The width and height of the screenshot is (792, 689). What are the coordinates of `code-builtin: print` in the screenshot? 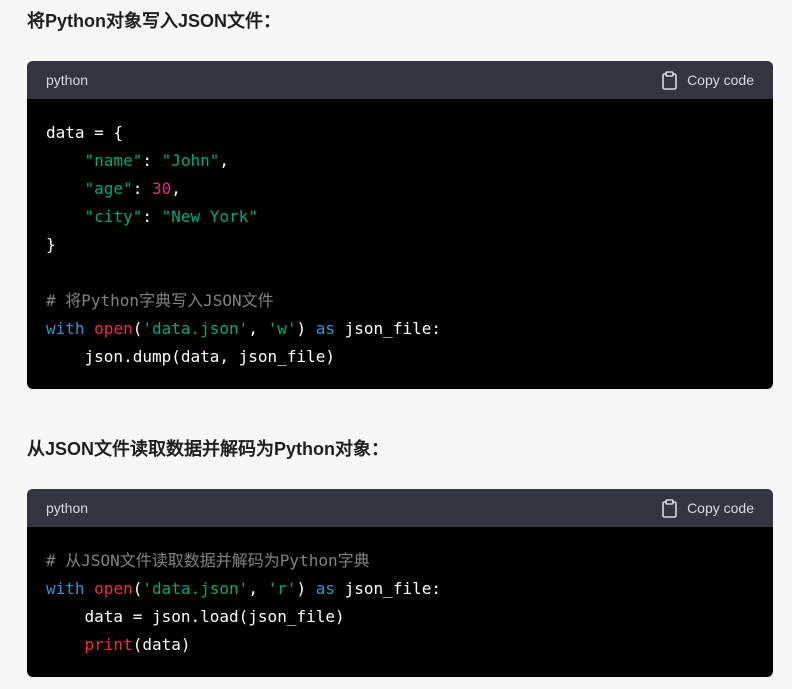 It's located at (108, 644).